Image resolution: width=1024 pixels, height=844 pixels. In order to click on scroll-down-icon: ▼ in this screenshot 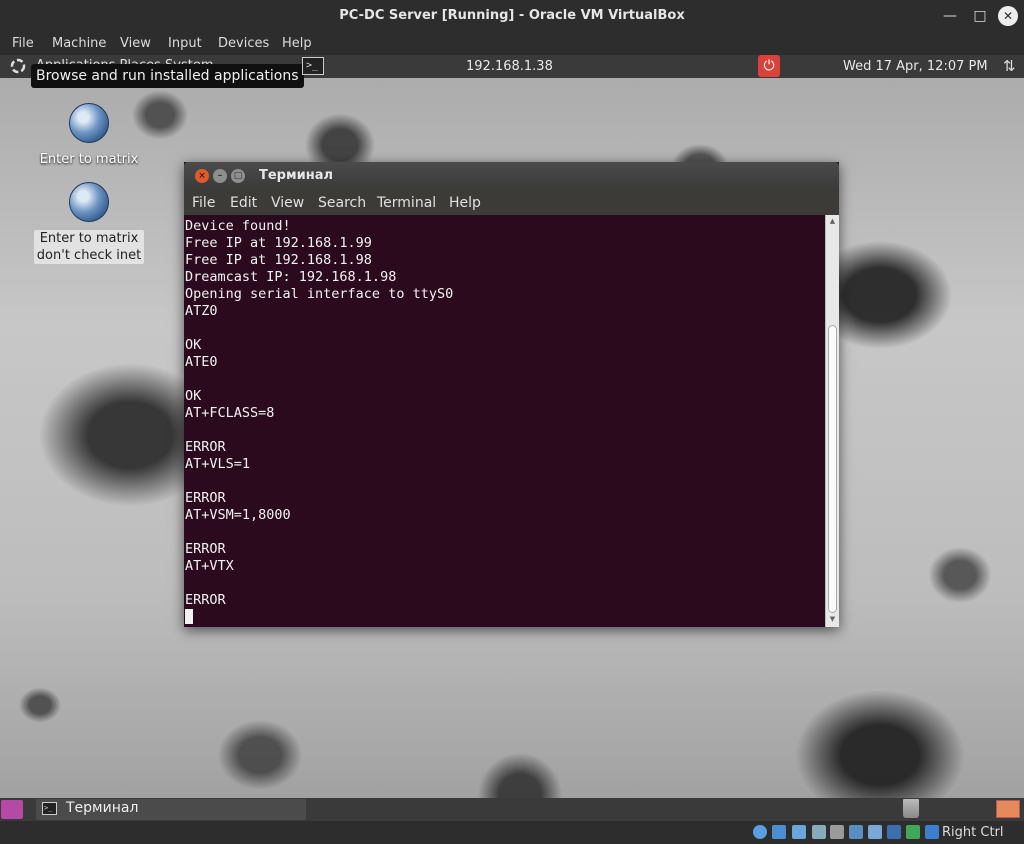, I will do `click(832, 619)`.